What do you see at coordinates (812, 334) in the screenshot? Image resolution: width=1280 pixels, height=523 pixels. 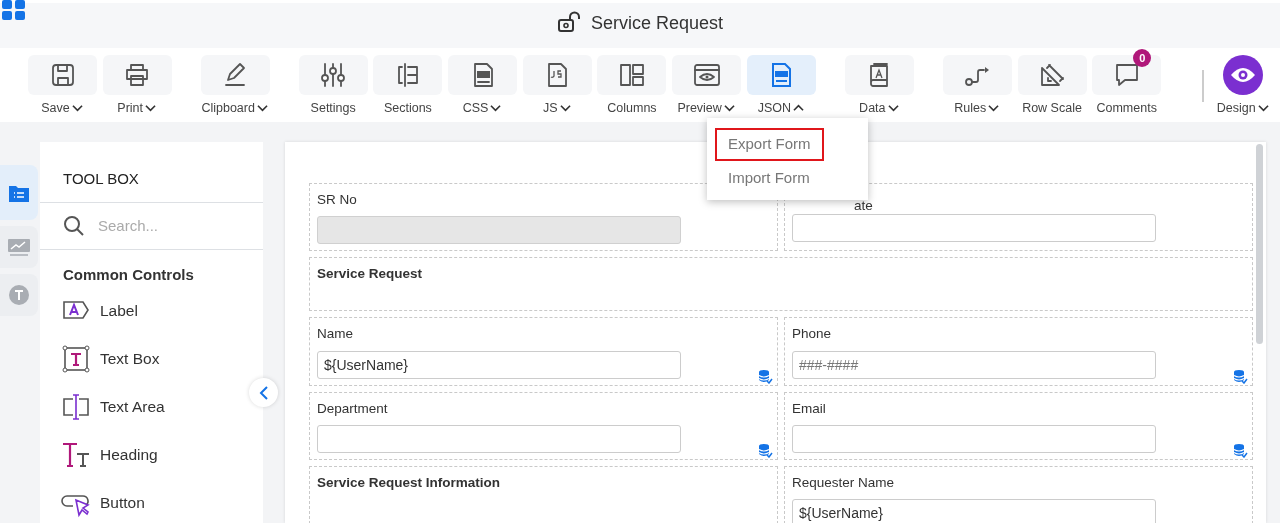 I see `field-label: Phone` at bounding box center [812, 334].